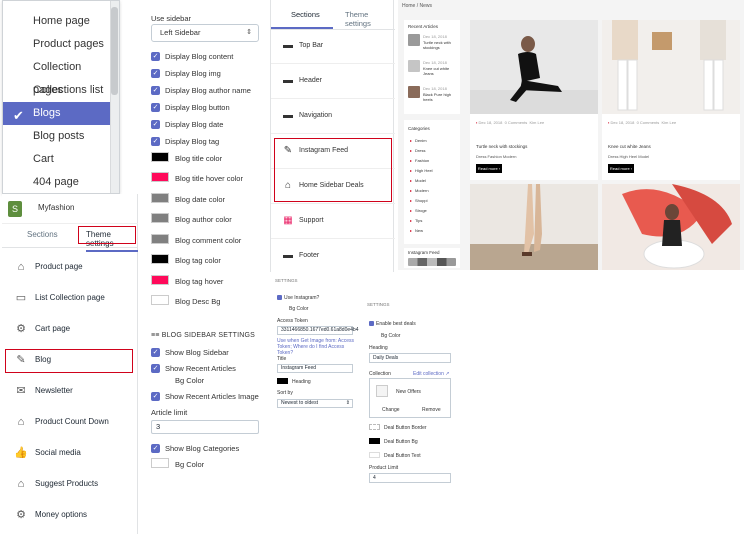 Image resolution: width=746 pixels, height=534 pixels. What do you see at coordinates (441, 97) in the screenshot?
I see `recent-title: Black Pure high heels` at bounding box center [441, 97].